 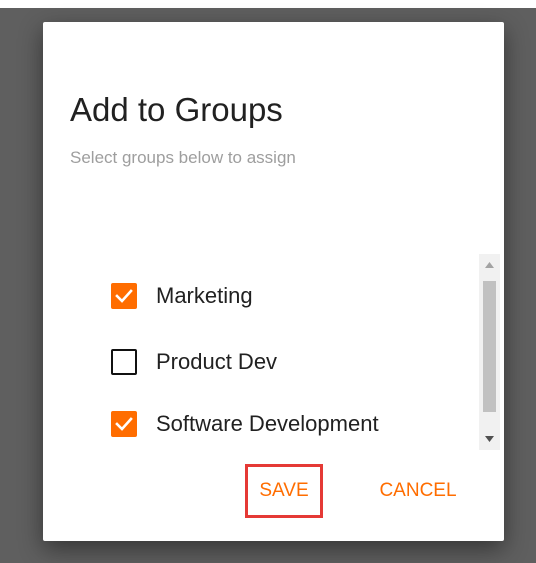 I want to click on group-item-product-dev: Product Dev, so click(x=194, y=362).